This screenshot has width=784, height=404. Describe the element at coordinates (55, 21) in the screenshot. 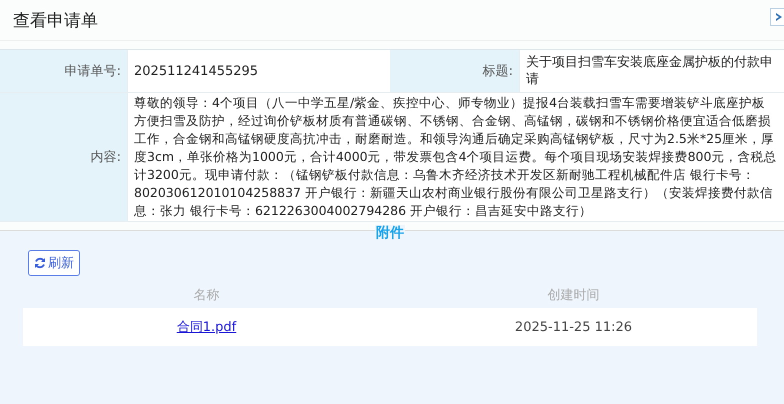

I see `dialog-title: 查看申请单` at that location.